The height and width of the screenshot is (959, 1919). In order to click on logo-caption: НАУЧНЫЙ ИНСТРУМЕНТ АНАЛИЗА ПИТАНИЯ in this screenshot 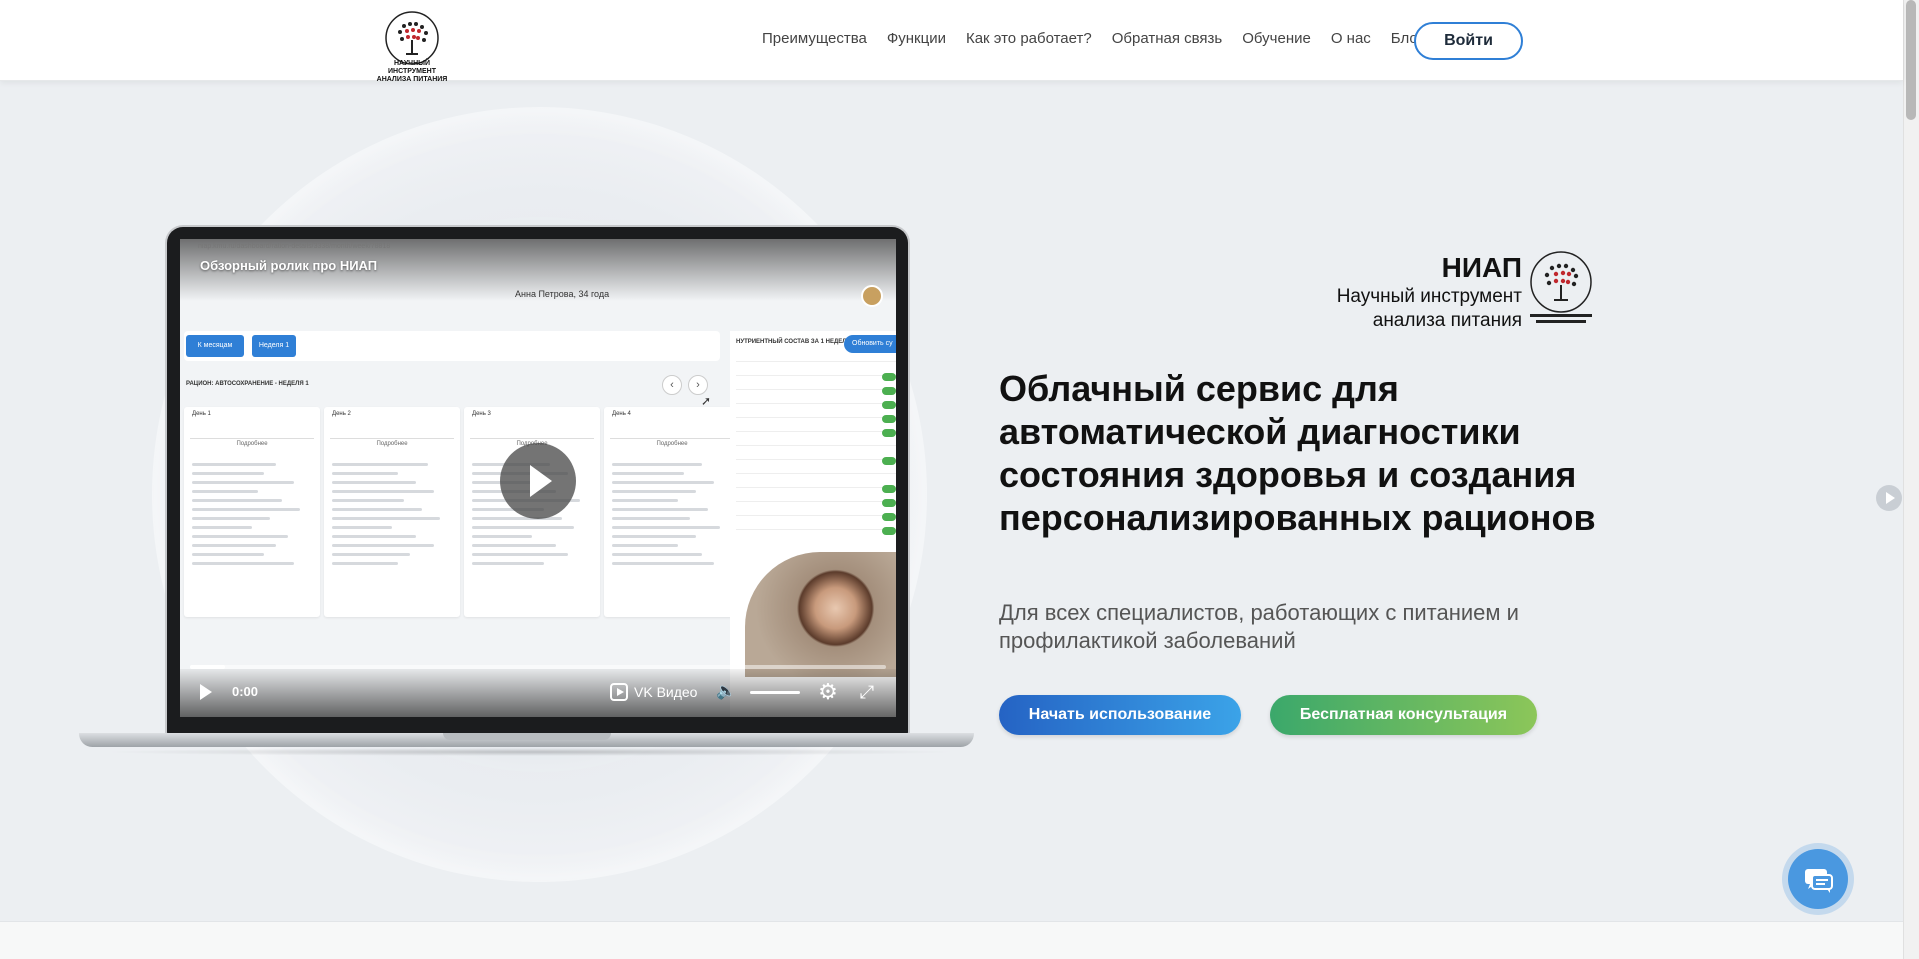, I will do `click(412, 71)`.